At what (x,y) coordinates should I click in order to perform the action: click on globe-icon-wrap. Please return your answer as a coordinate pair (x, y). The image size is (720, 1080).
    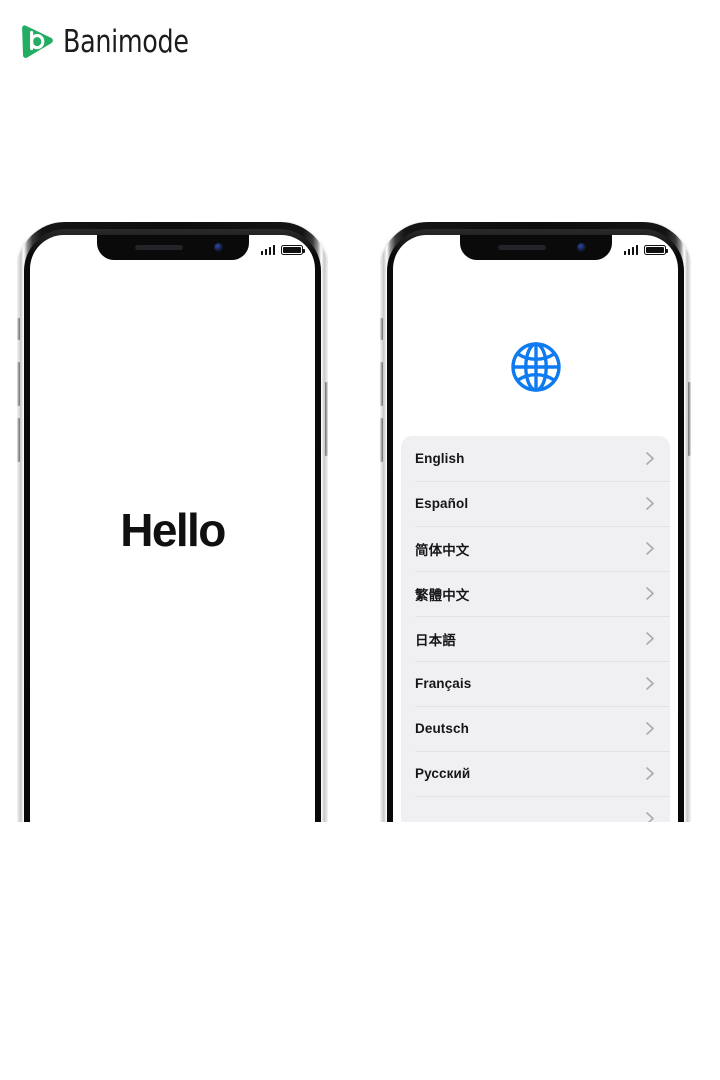
    Looking at the image, I should click on (535, 367).